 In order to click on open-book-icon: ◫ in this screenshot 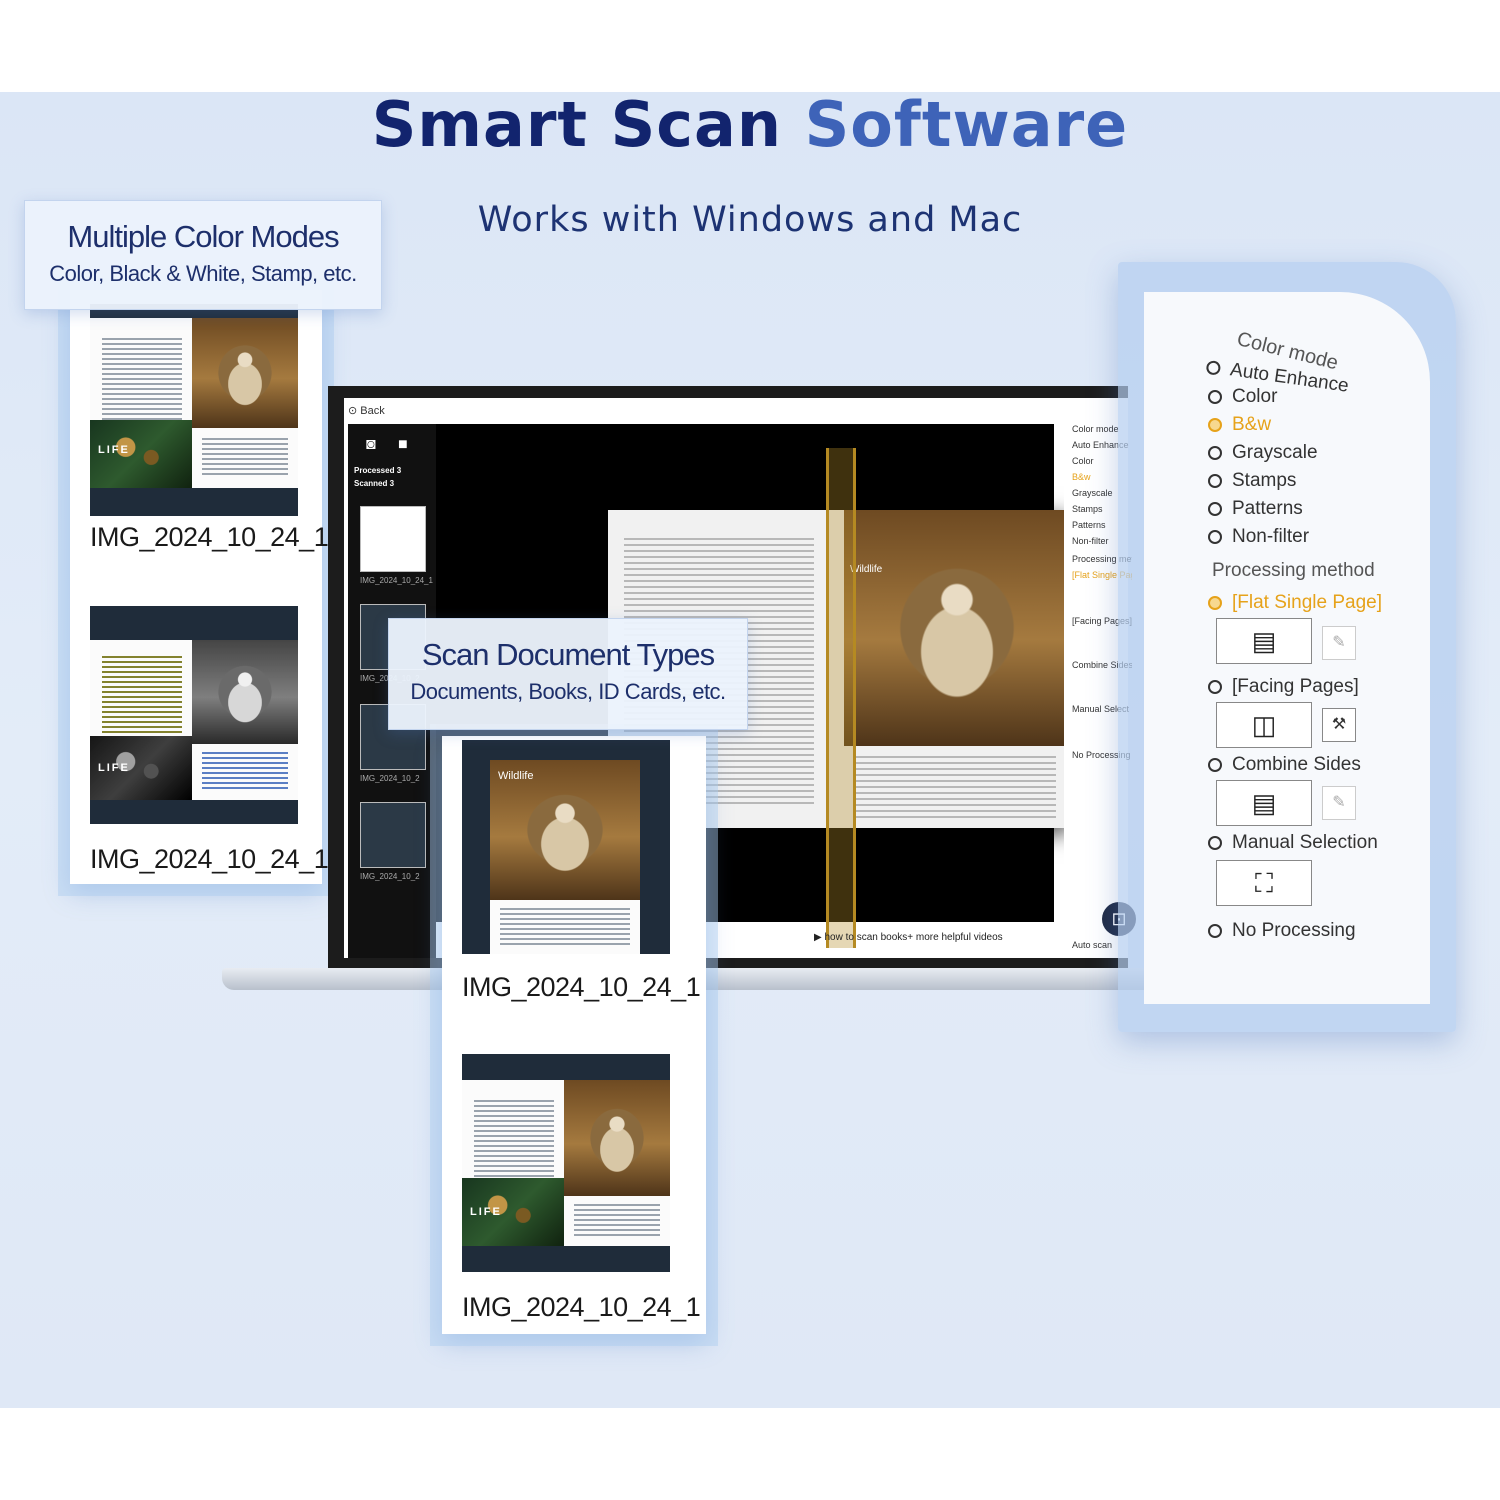, I will do `click(1264, 725)`.